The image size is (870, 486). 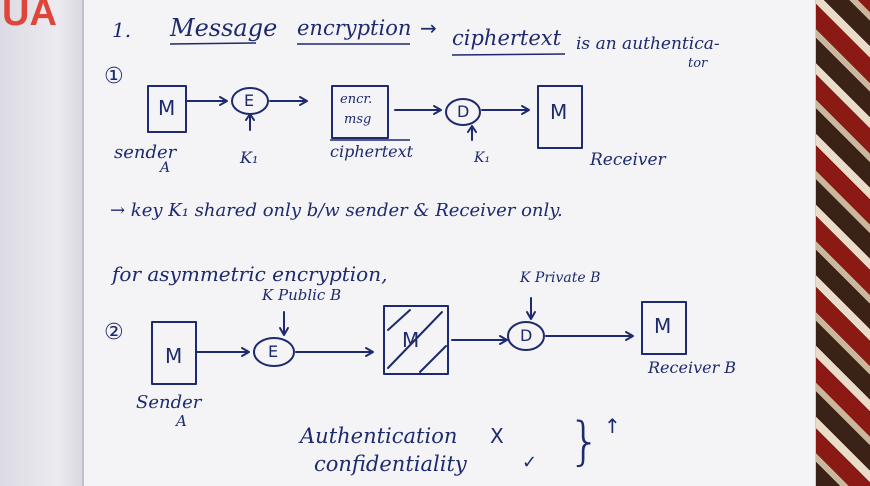 I want to click on sender-label-2: Sender, so click(x=169, y=402).